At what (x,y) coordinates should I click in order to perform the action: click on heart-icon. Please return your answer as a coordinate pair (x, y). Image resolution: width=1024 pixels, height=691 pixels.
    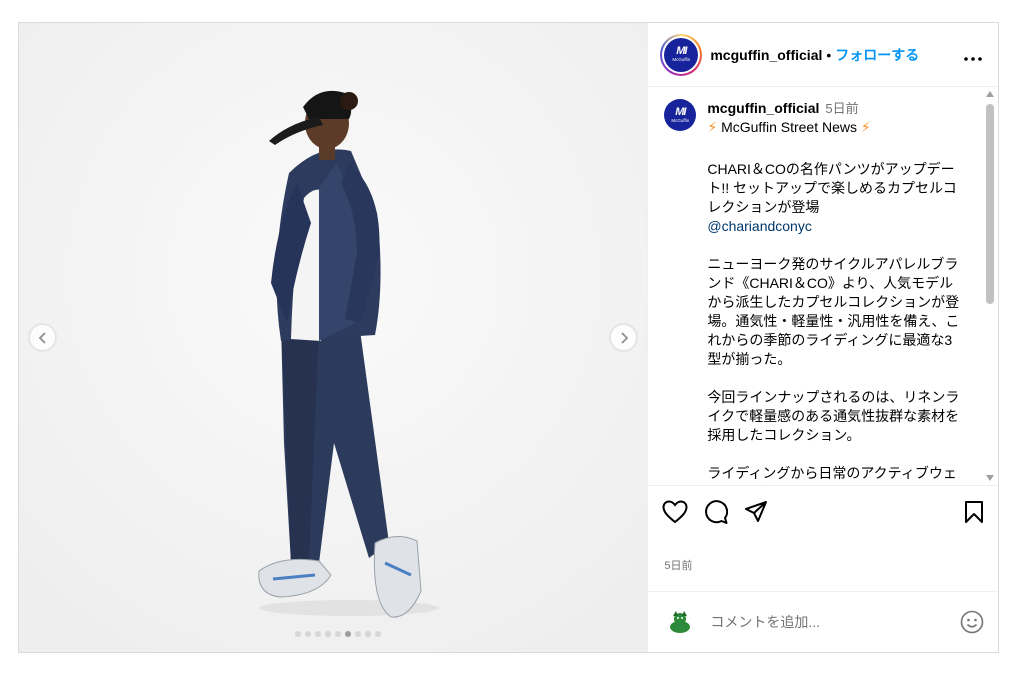
    Looking at the image, I should click on (675, 511).